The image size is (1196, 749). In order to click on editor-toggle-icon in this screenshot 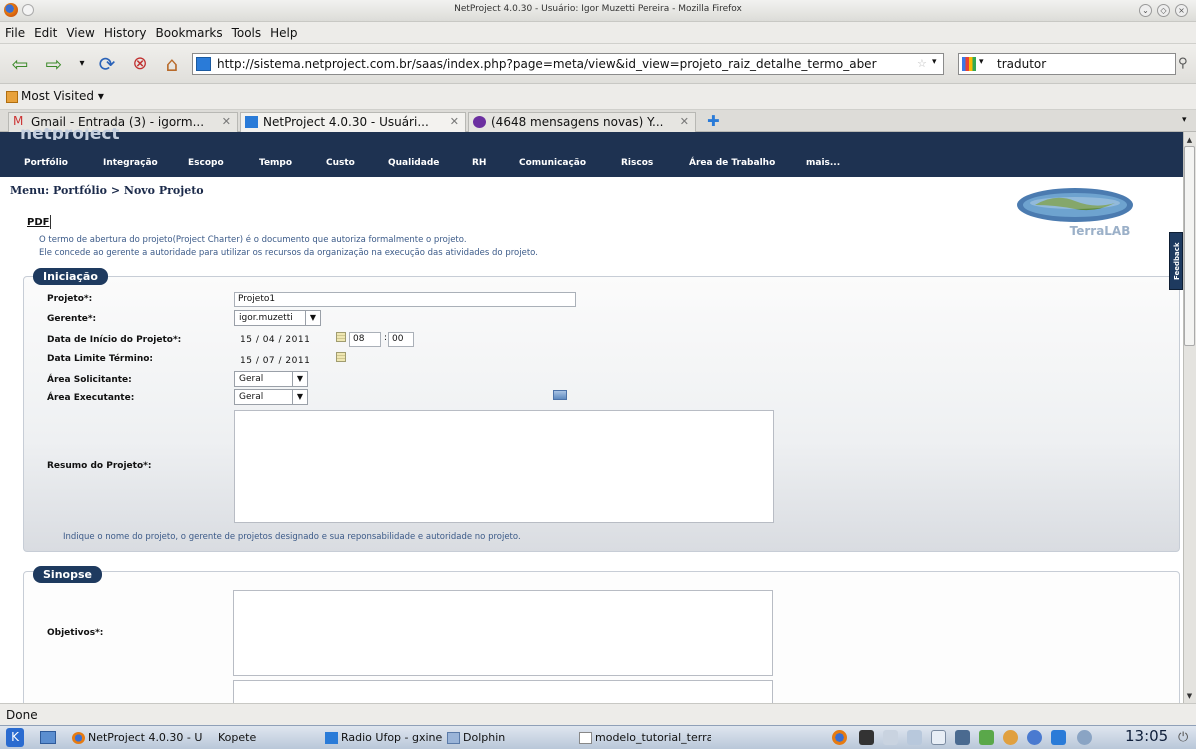, I will do `click(560, 395)`.